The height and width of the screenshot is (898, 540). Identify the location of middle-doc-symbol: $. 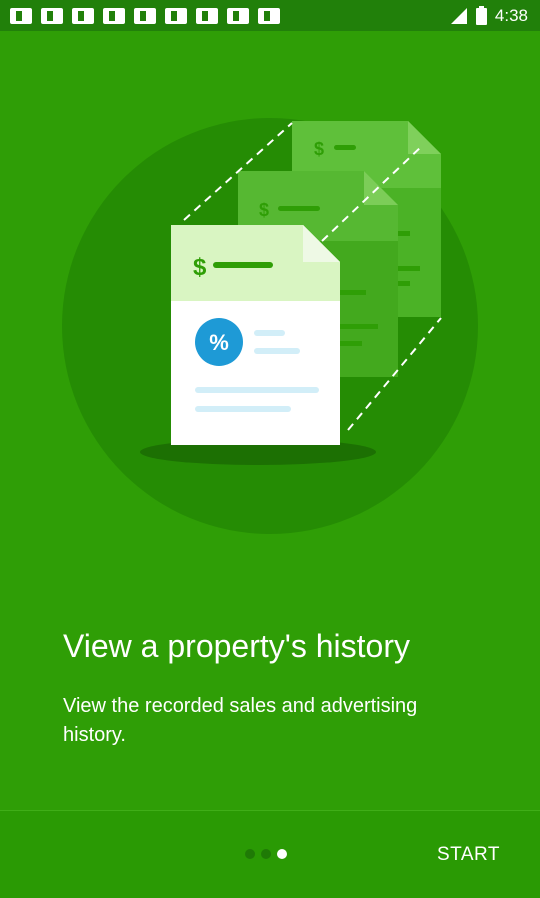
(264, 210).